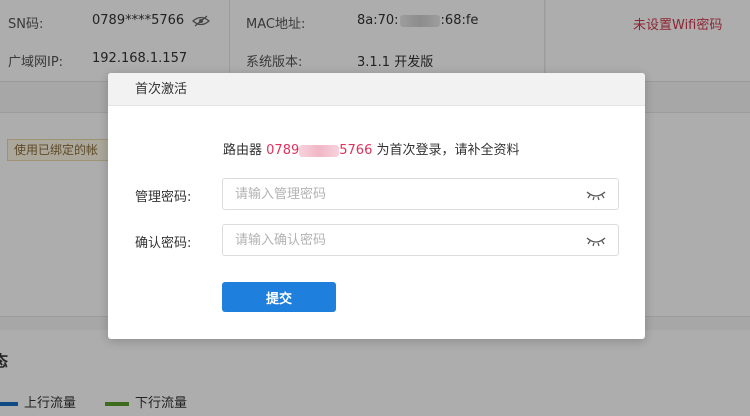 Image resolution: width=750 pixels, height=416 pixels. I want to click on sn-redaction, so click(319, 150).